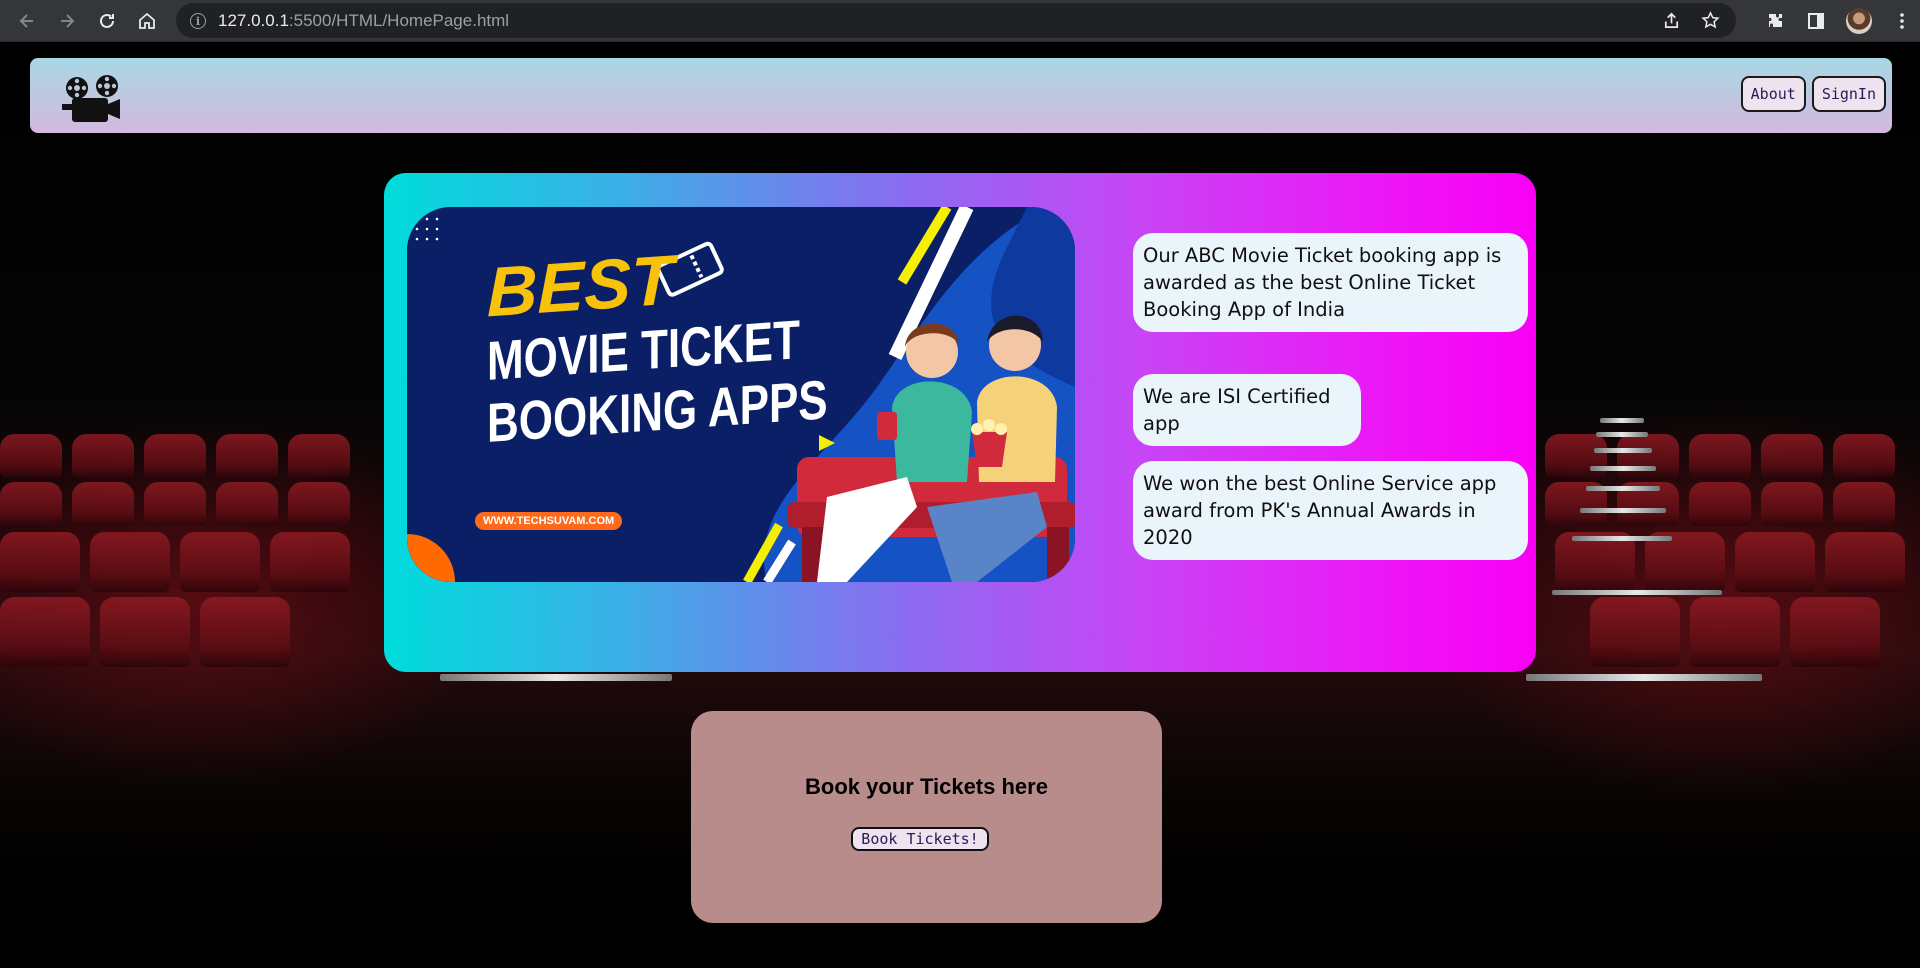 The image size is (1920, 968). What do you see at coordinates (961, 95) in the screenshot?
I see `top-navbar: About SignIn` at bounding box center [961, 95].